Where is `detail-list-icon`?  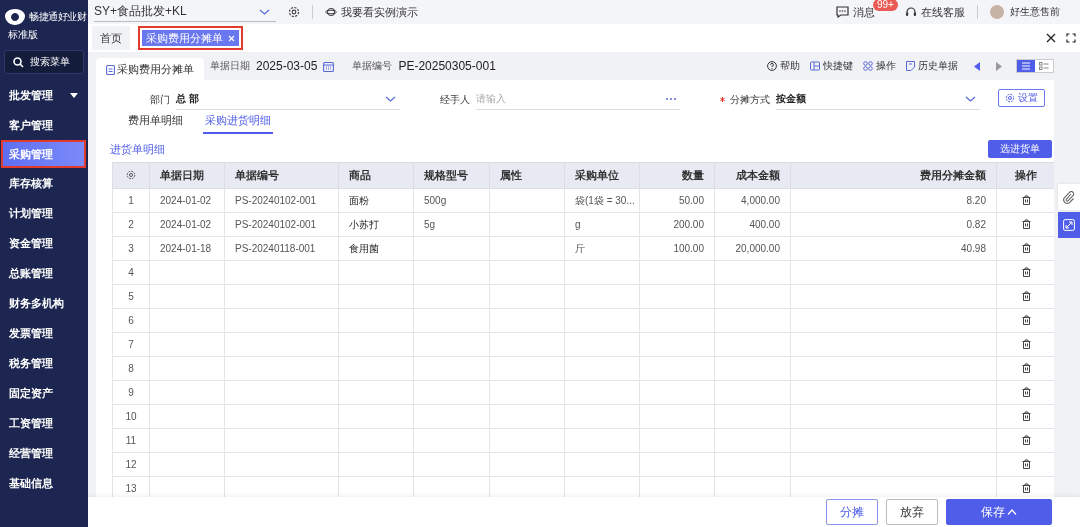
detail-list-icon is located at coordinates (1044, 66).